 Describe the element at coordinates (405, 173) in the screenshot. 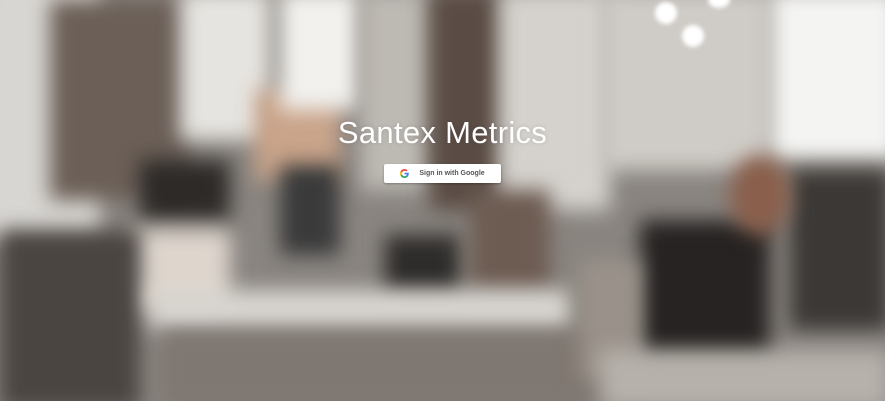

I see `google-icon` at that location.